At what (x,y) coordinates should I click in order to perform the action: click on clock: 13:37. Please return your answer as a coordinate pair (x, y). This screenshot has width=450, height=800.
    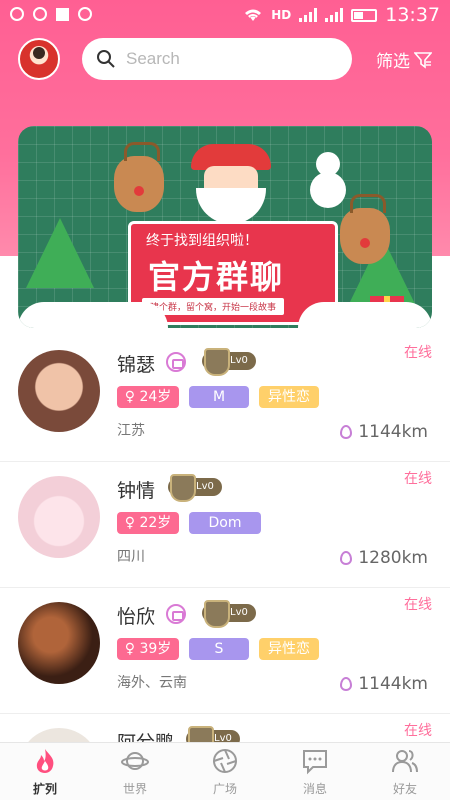
    Looking at the image, I should click on (412, 15).